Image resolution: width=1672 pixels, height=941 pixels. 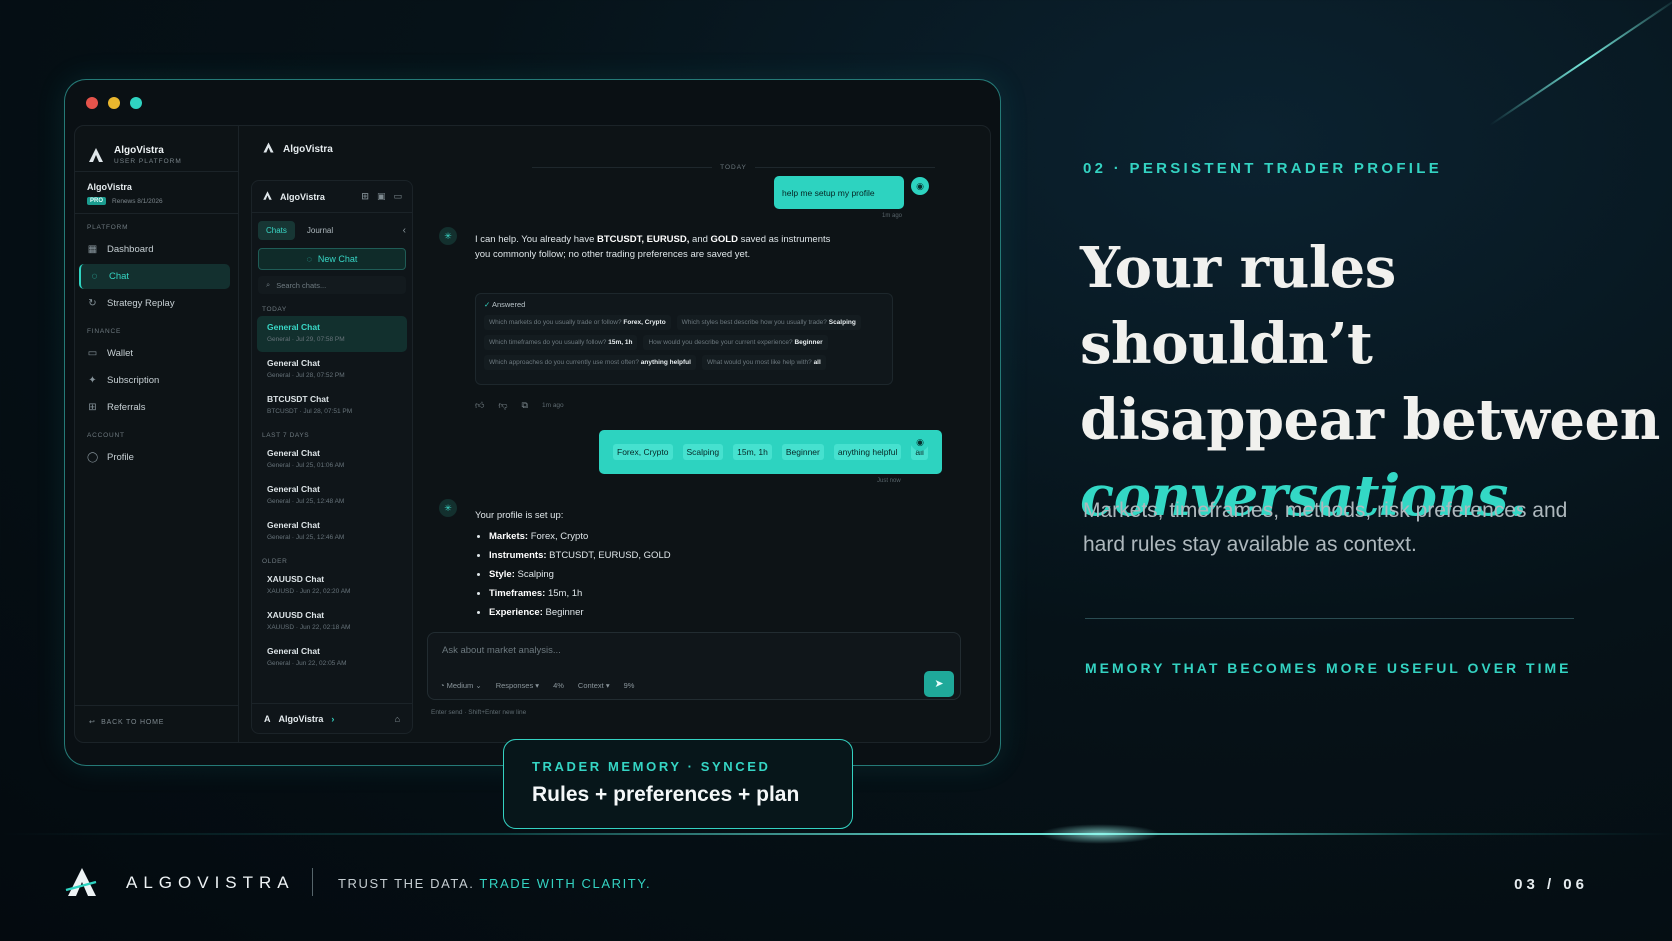 I want to click on answer-chip: anything helpful, so click(x=867, y=452).